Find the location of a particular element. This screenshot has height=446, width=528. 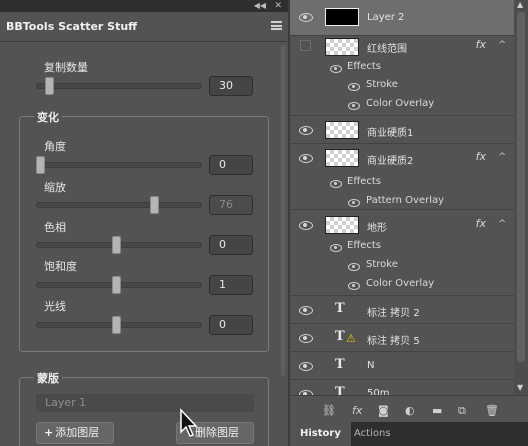

layer-name: 标注 拷贝 2 is located at coordinates (393, 313).